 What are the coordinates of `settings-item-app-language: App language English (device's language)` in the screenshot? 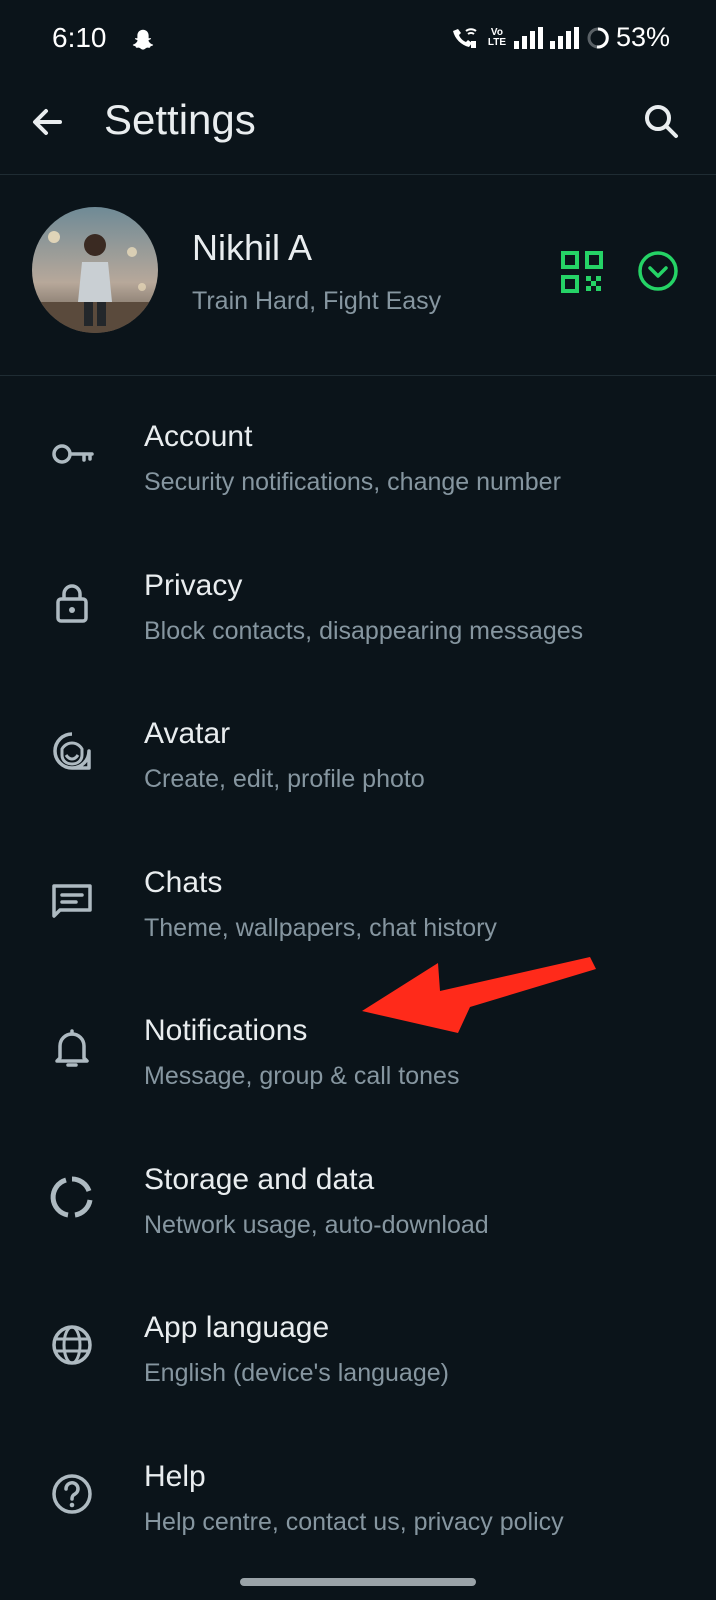 It's located at (358, 1353).